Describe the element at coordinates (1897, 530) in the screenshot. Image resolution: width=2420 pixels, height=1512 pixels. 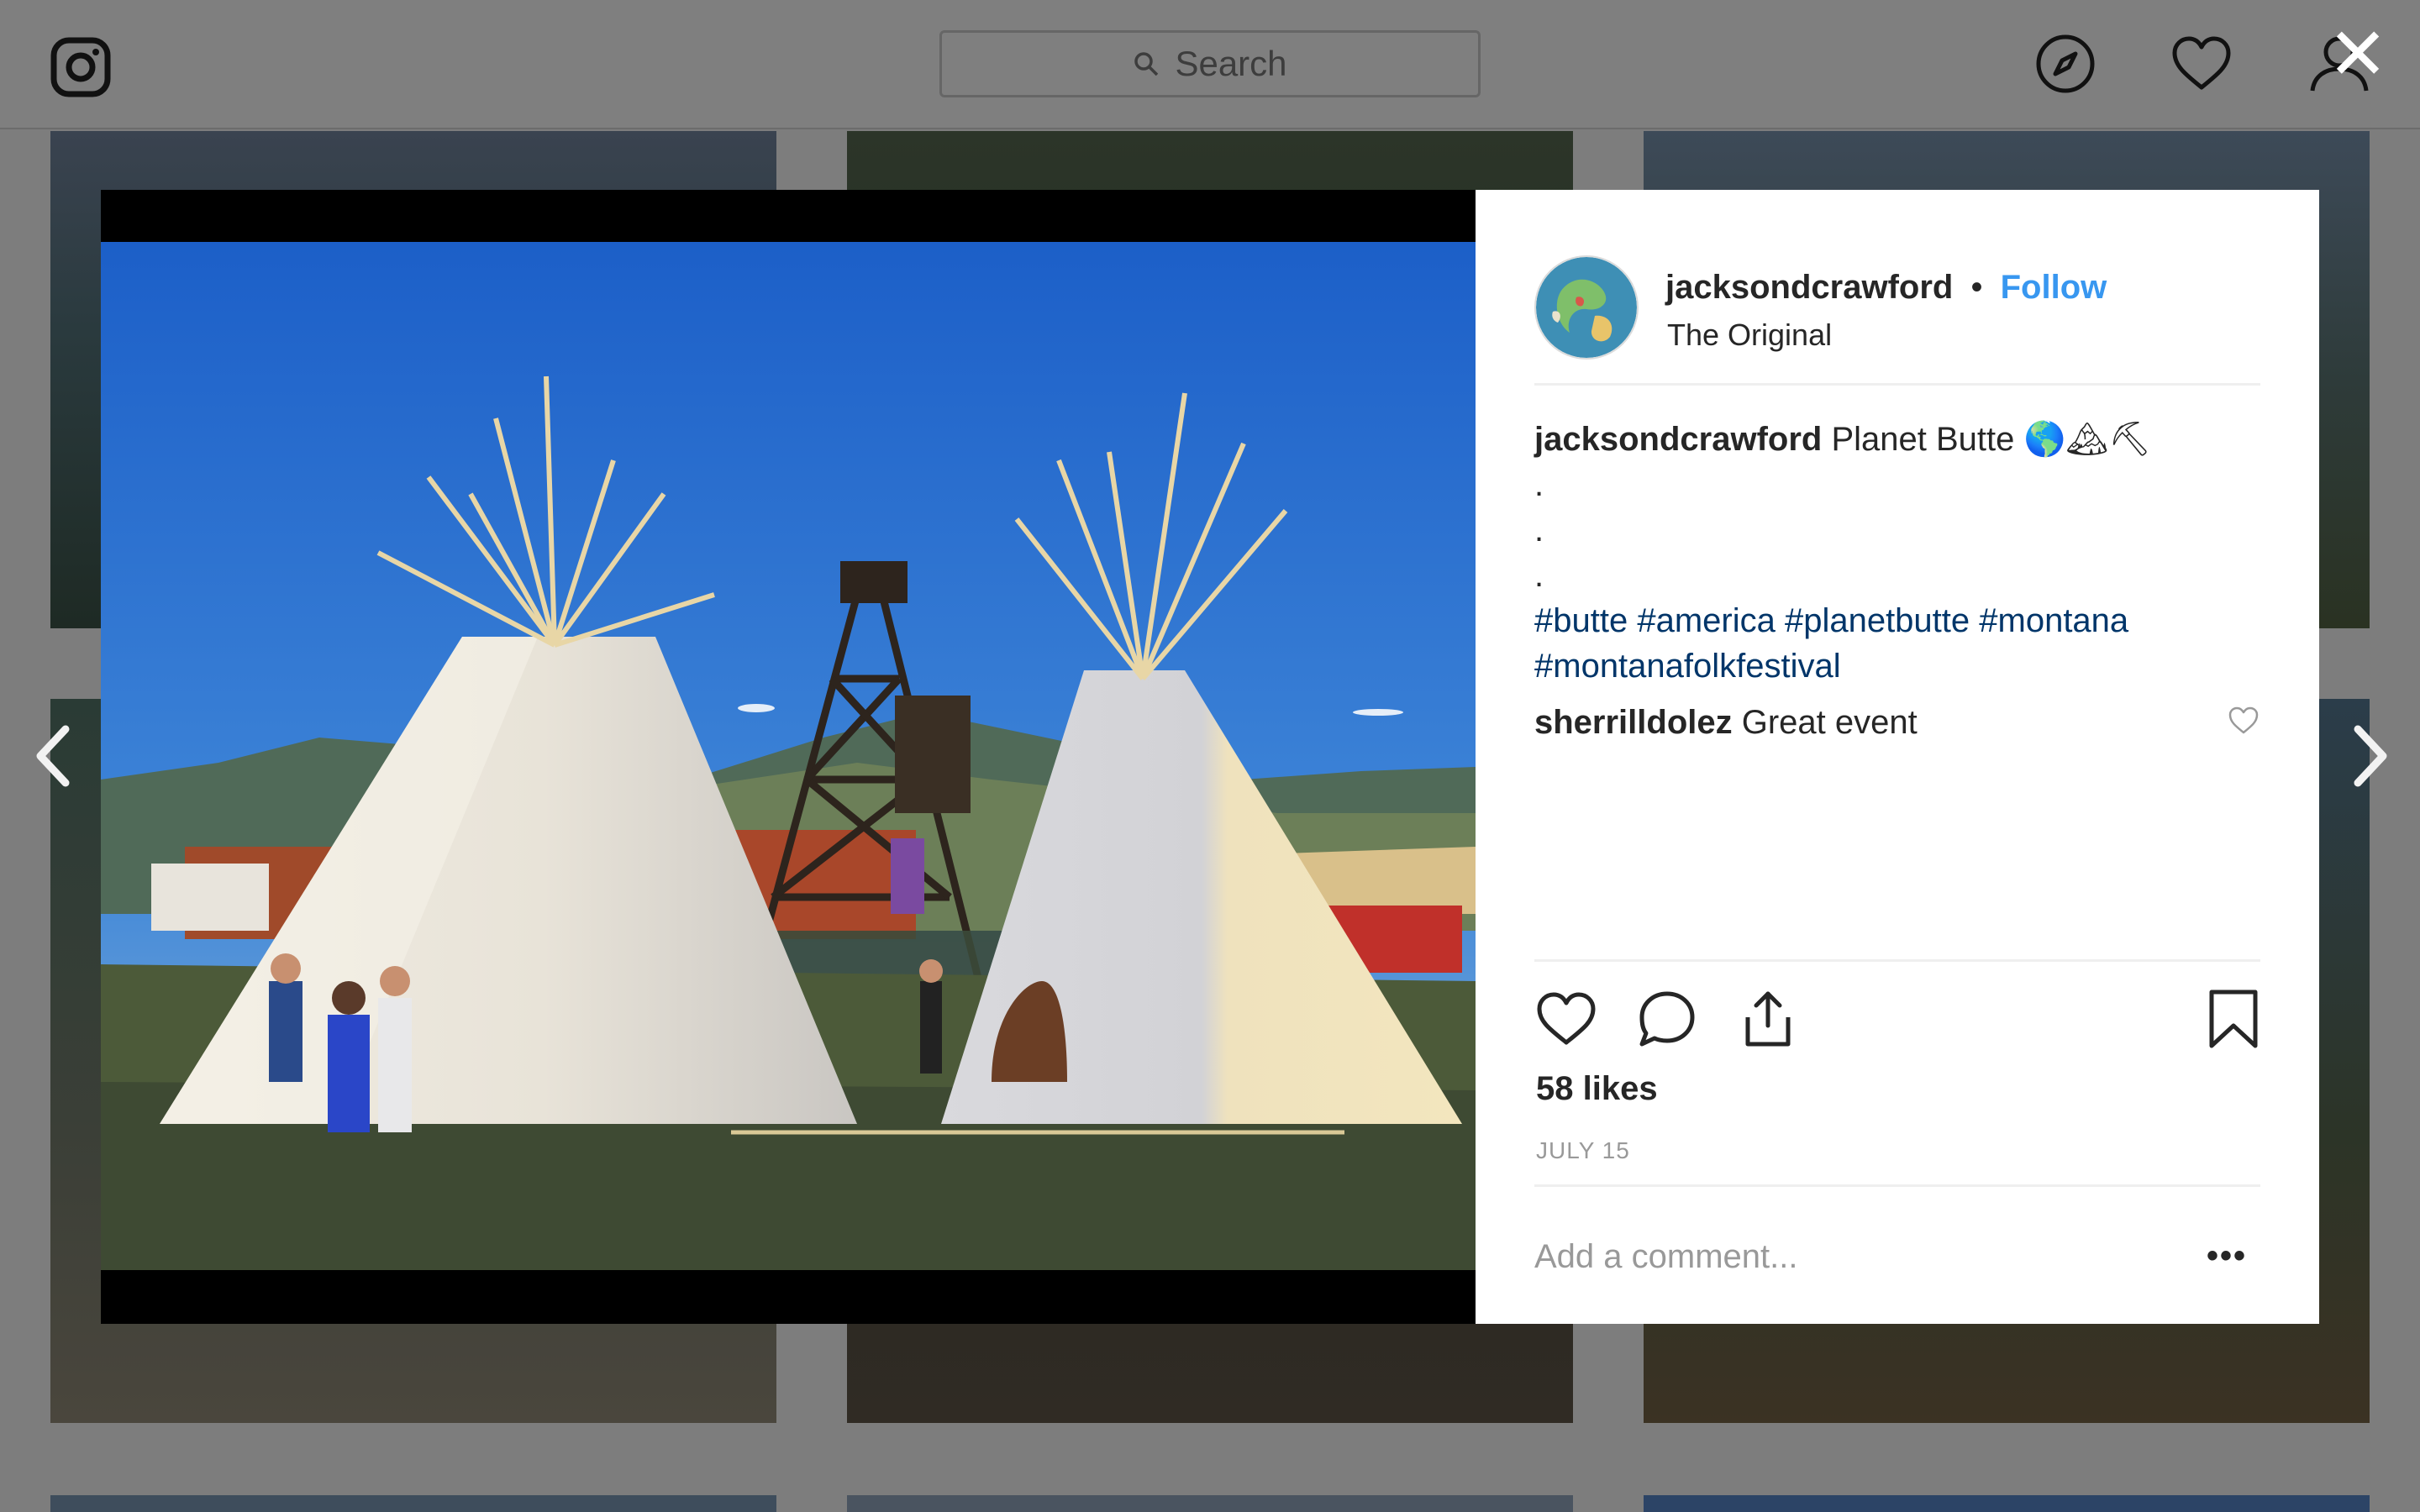
I see `caption-dots: . . .` at that location.